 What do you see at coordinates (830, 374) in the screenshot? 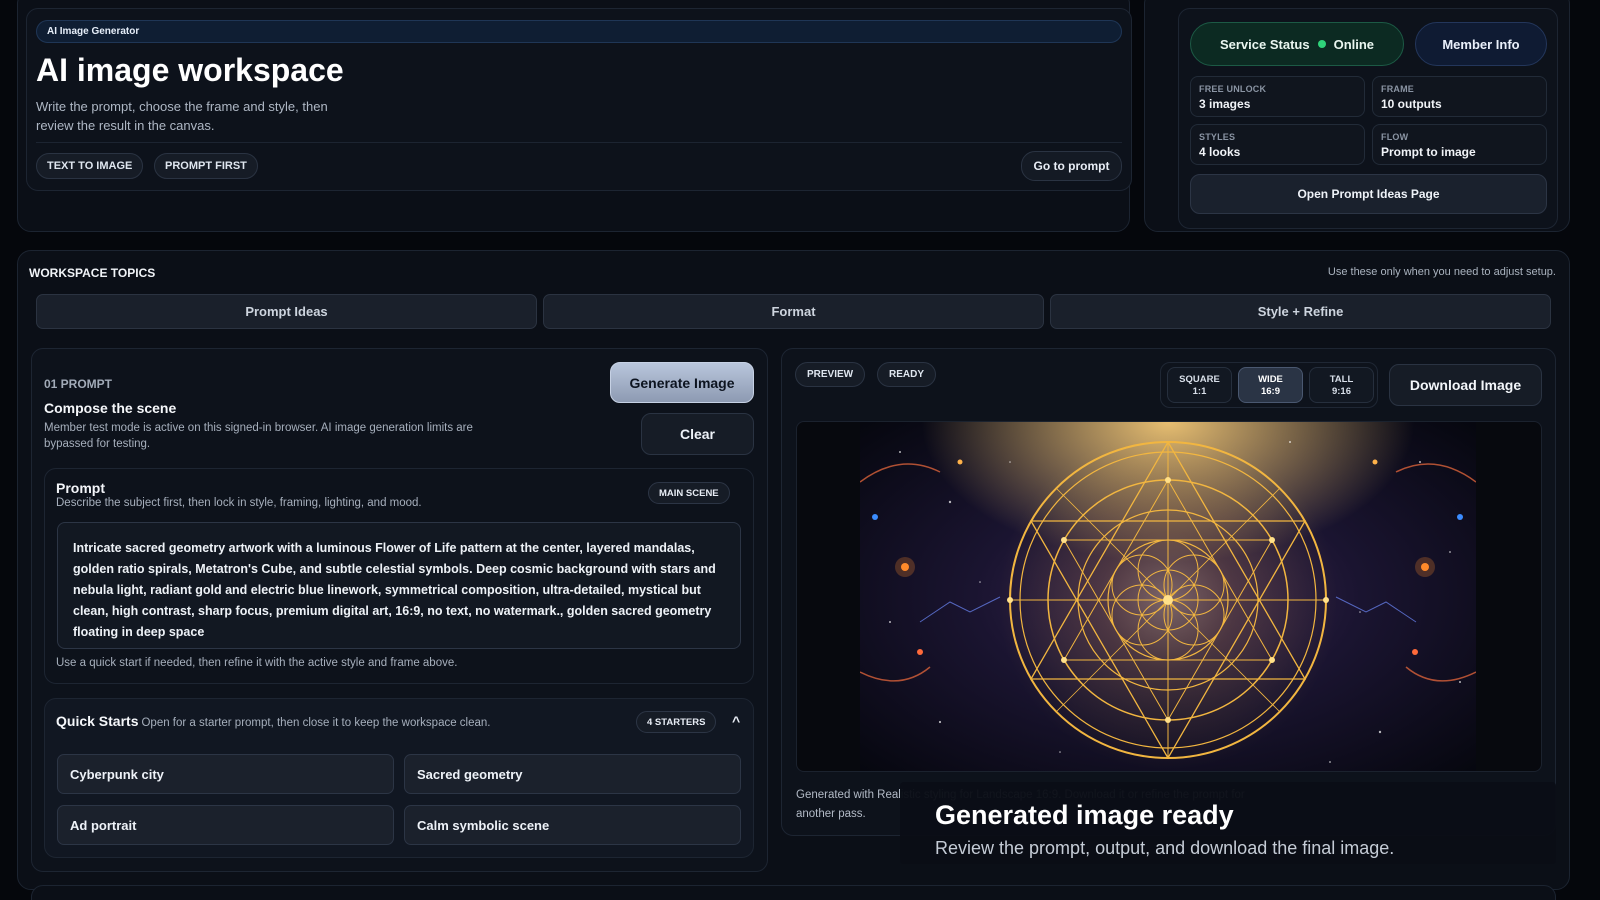
I see `preview-badge: PREVIEW` at bounding box center [830, 374].